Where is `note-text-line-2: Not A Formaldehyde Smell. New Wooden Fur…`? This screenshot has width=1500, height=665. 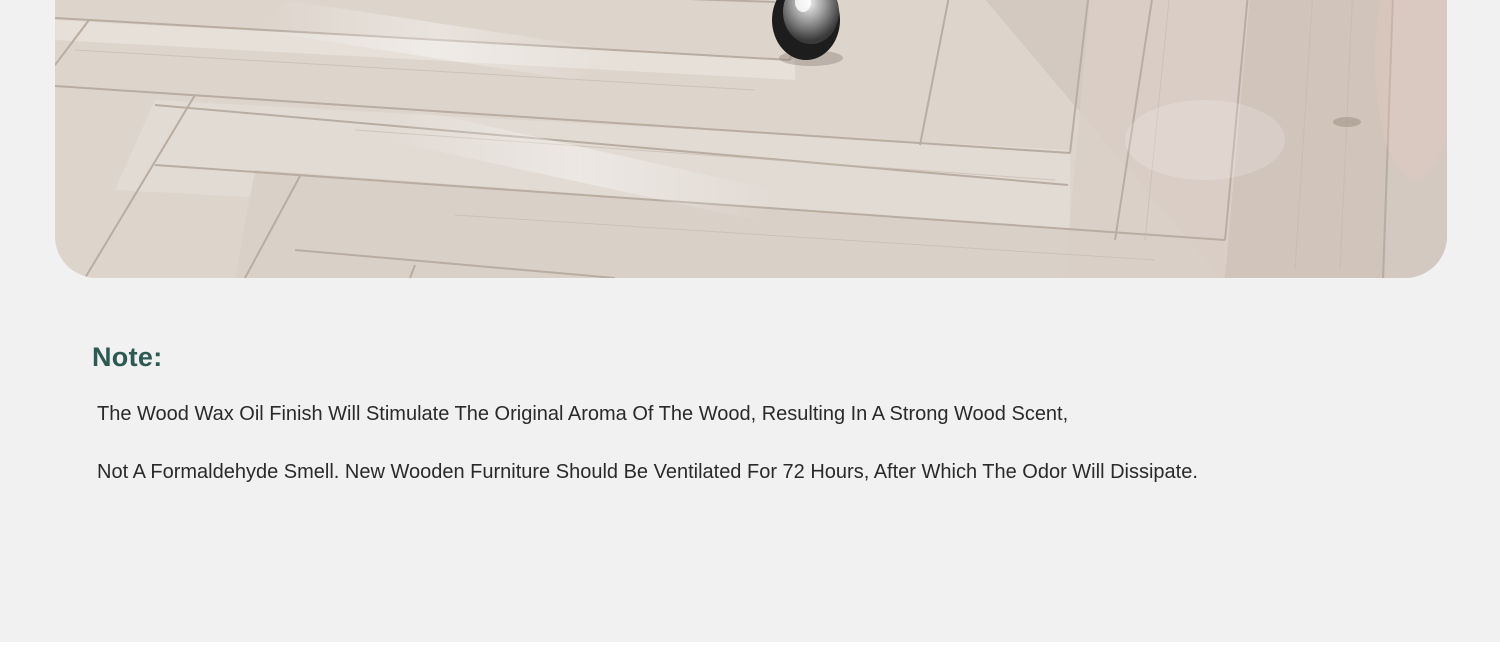
note-text-line-2: Not A Formaldehyde Smell. New Wooden Fur… is located at coordinates (647, 472).